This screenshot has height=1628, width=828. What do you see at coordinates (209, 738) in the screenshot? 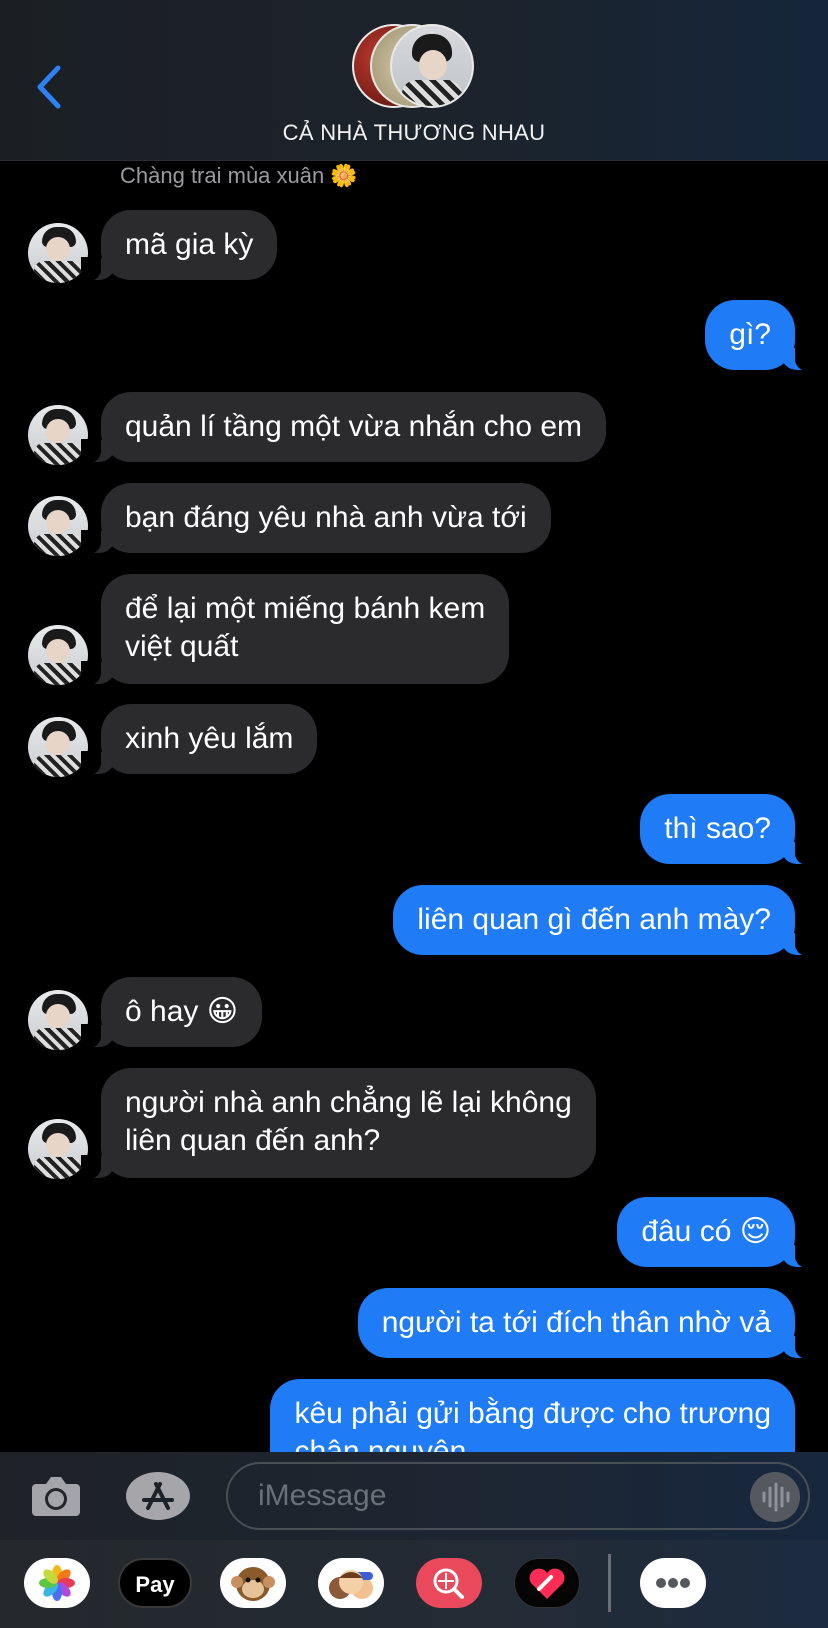
I see `message-text: xinh yêu lắm` at bounding box center [209, 738].